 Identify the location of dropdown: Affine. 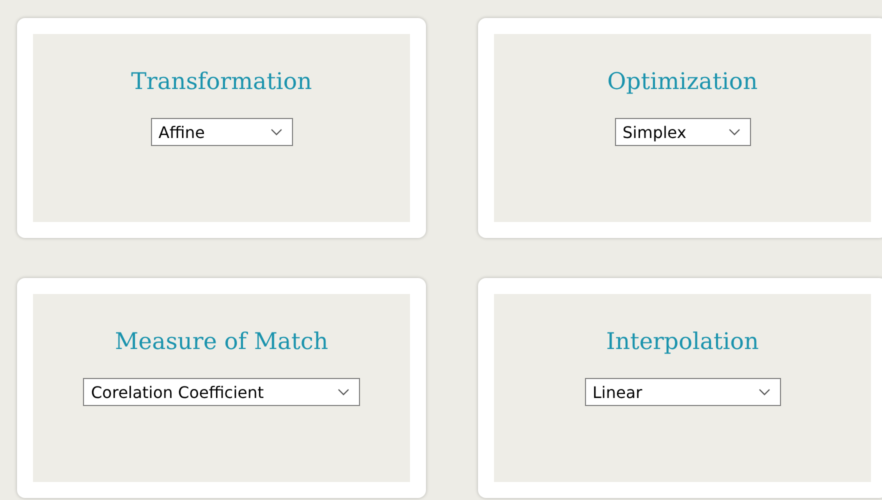
(221, 132).